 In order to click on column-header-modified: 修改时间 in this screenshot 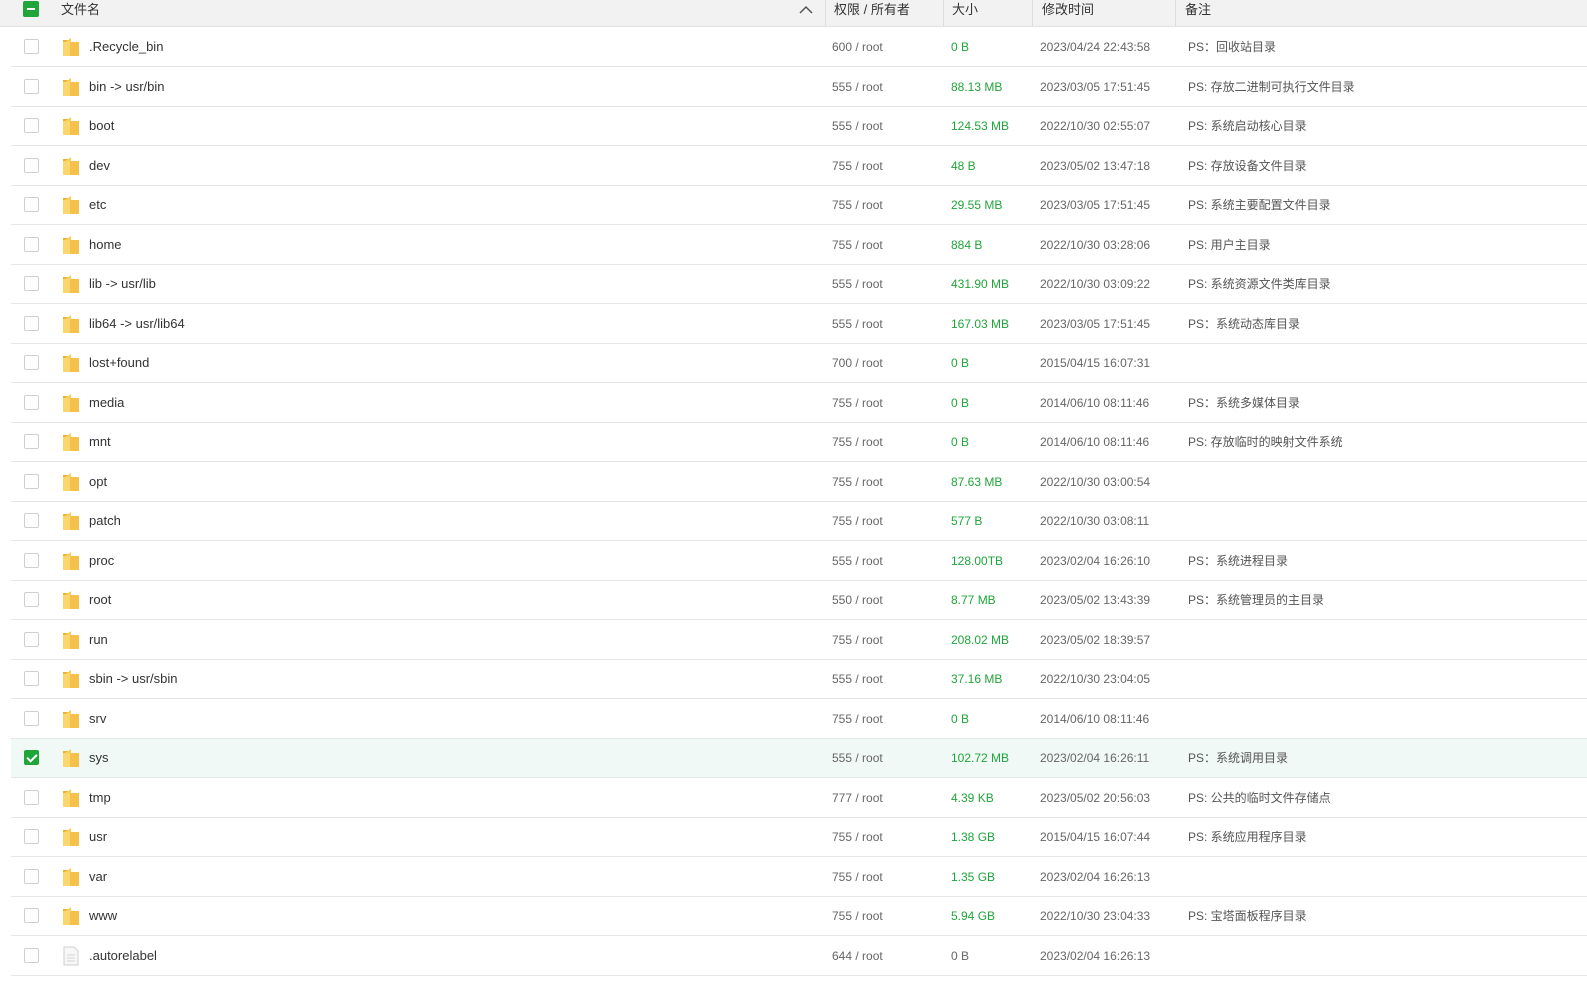, I will do `click(1068, 13)`.